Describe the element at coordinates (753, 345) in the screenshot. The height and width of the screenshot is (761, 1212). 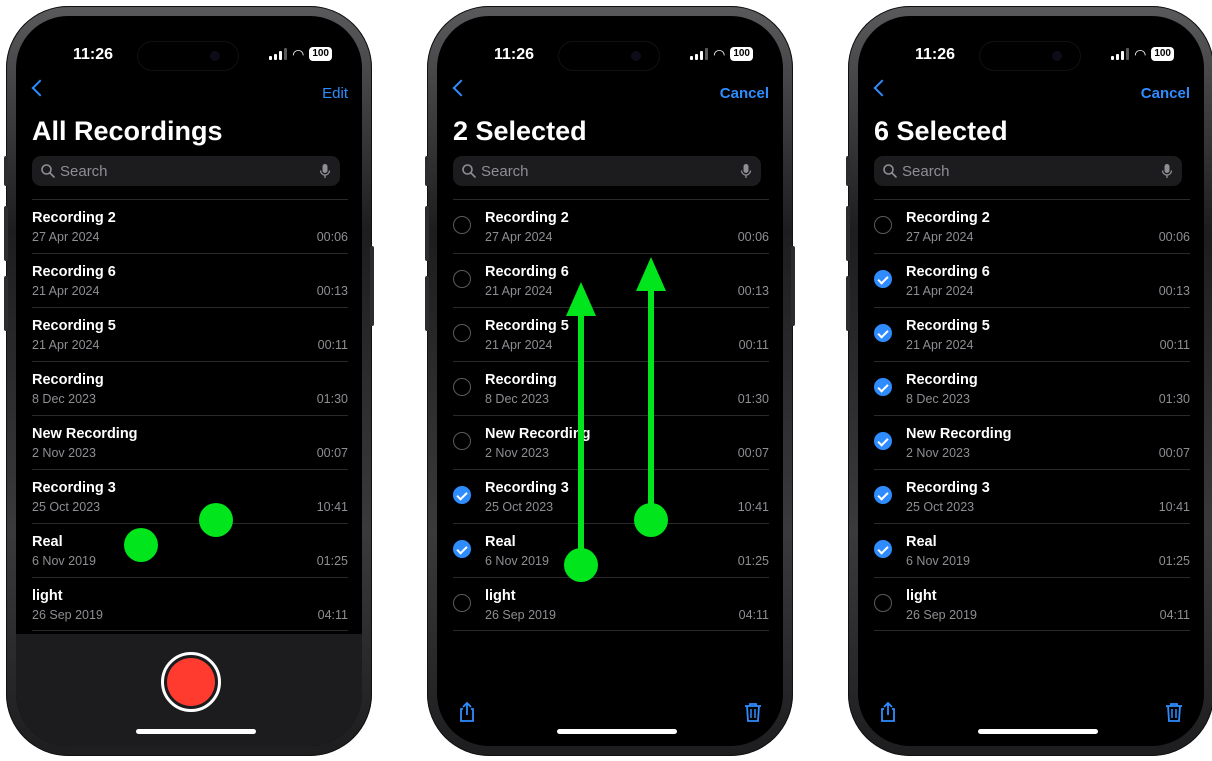
I see `recording-duration: 00:11` at that location.